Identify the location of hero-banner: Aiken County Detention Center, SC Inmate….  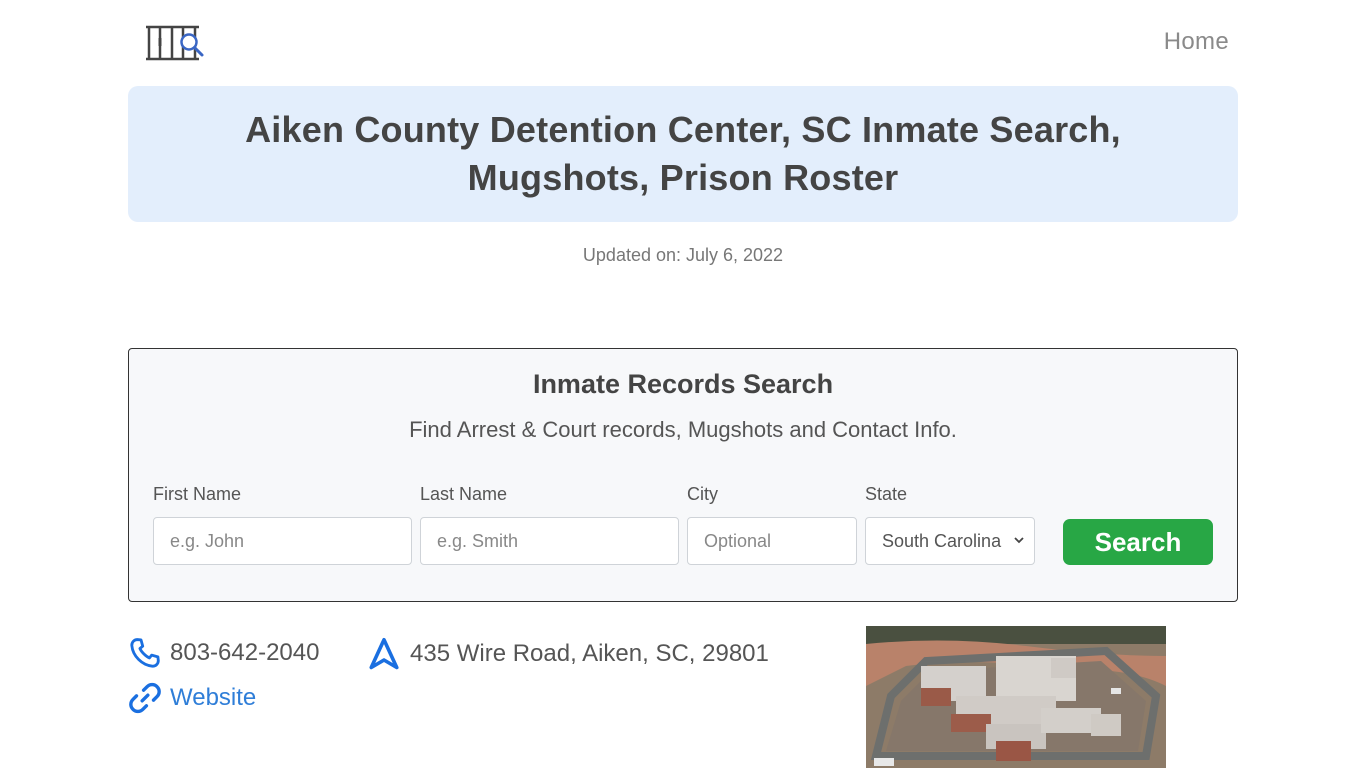
(683, 154).